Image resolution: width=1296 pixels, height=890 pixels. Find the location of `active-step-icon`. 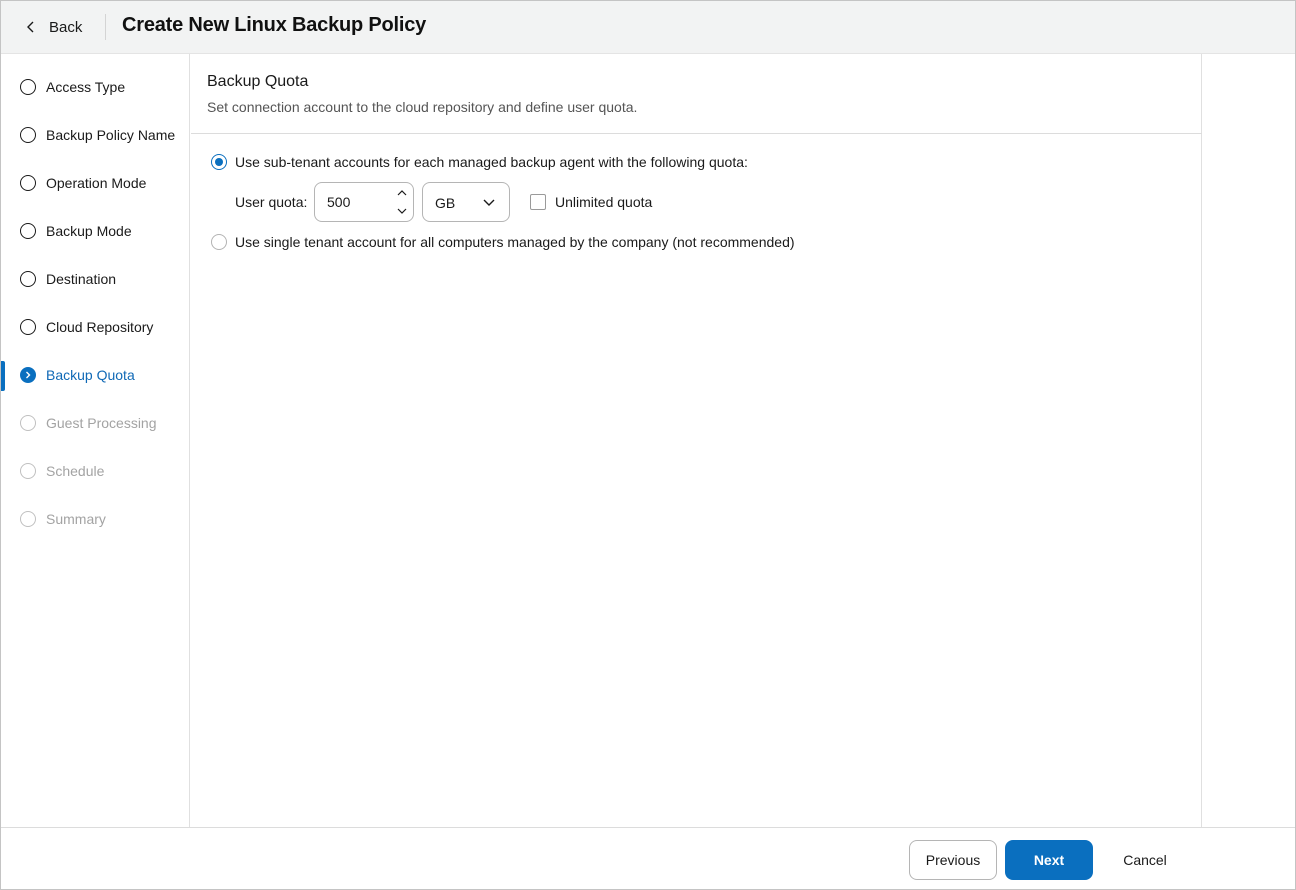

active-step-icon is located at coordinates (28, 375).